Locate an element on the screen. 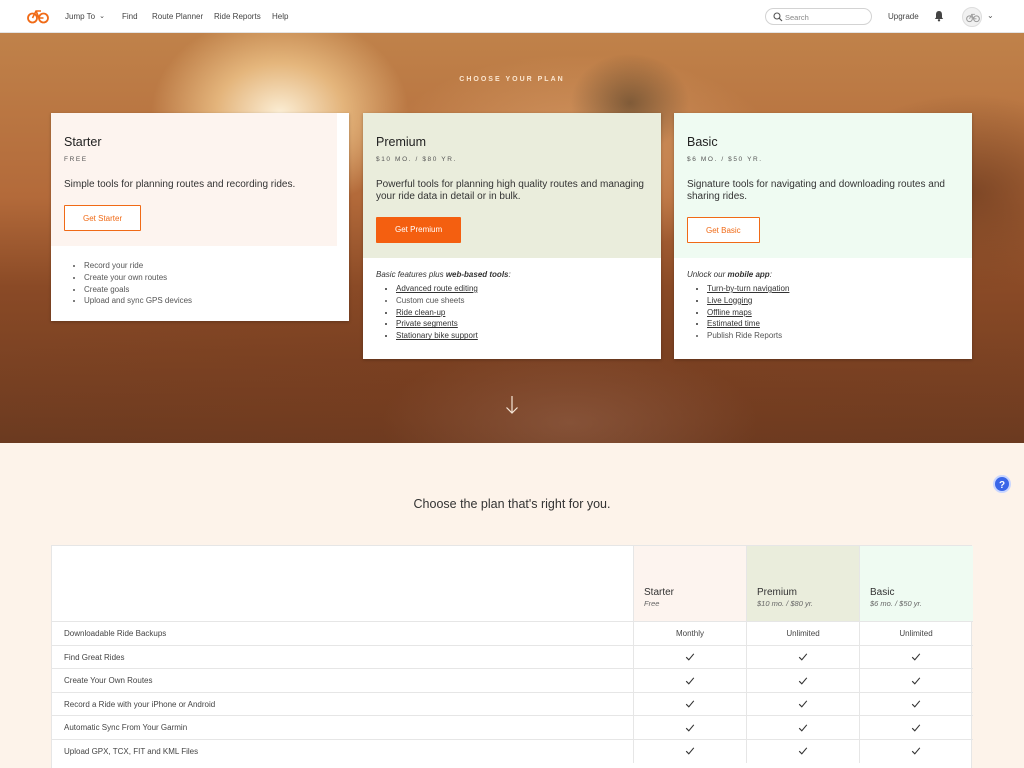  feature-name: Downloadable Ride Backups is located at coordinates (115, 633).